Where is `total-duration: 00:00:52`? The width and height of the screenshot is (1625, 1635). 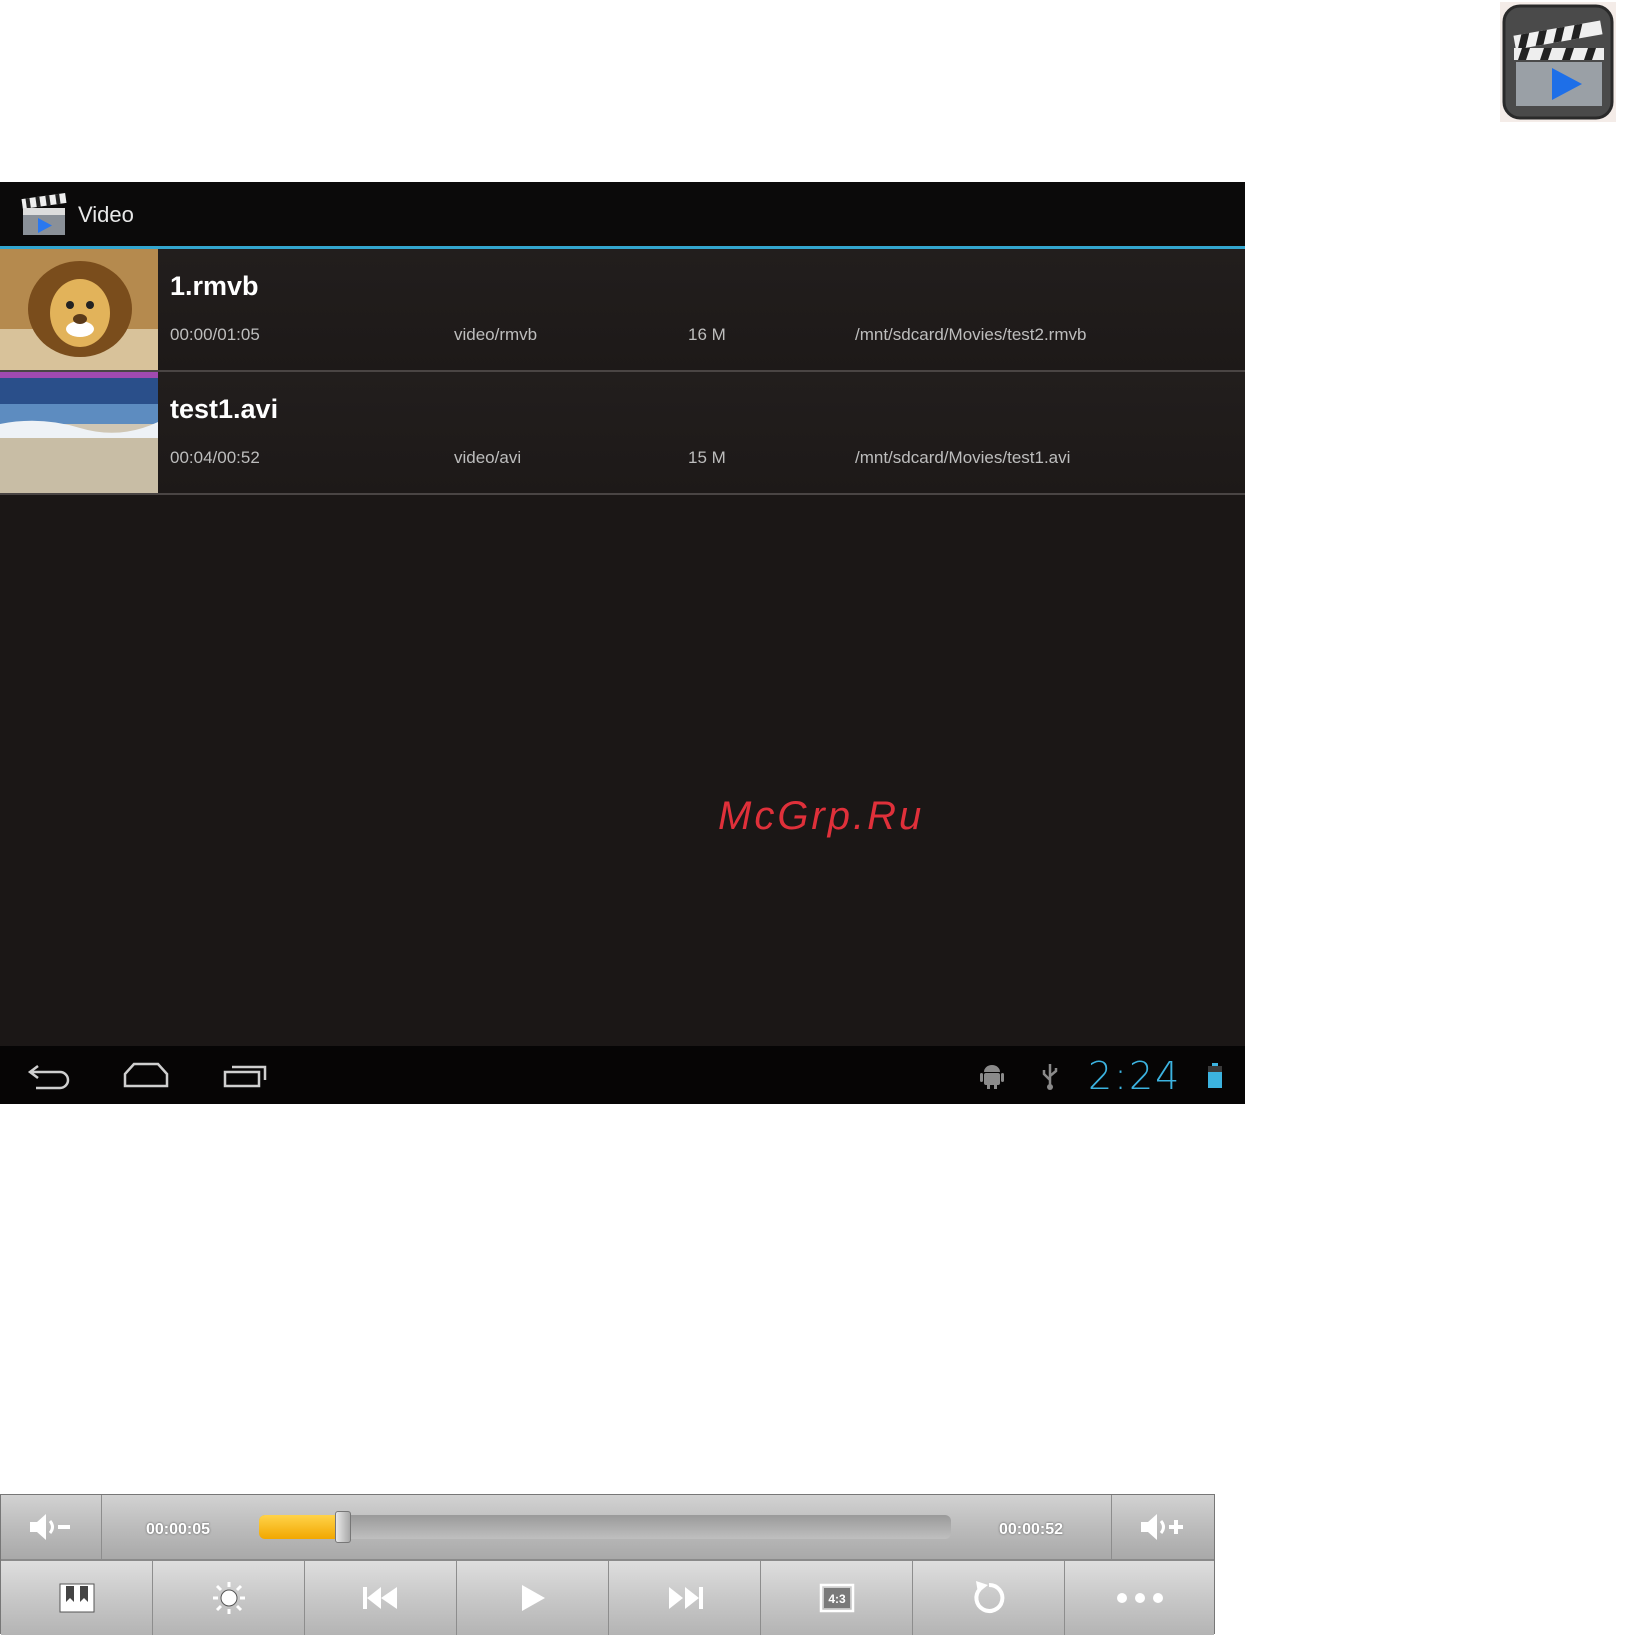
total-duration: 00:00:52 is located at coordinates (1031, 1529).